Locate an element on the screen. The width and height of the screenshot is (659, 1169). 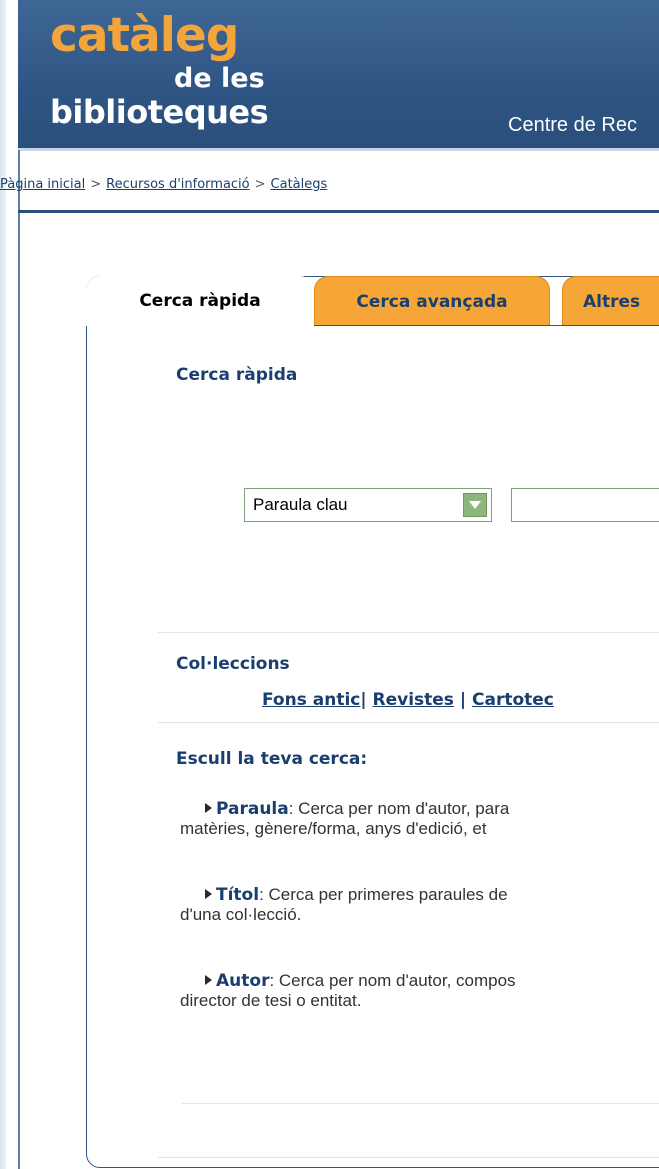
breadcrumb-rule is located at coordinates (338, 211).